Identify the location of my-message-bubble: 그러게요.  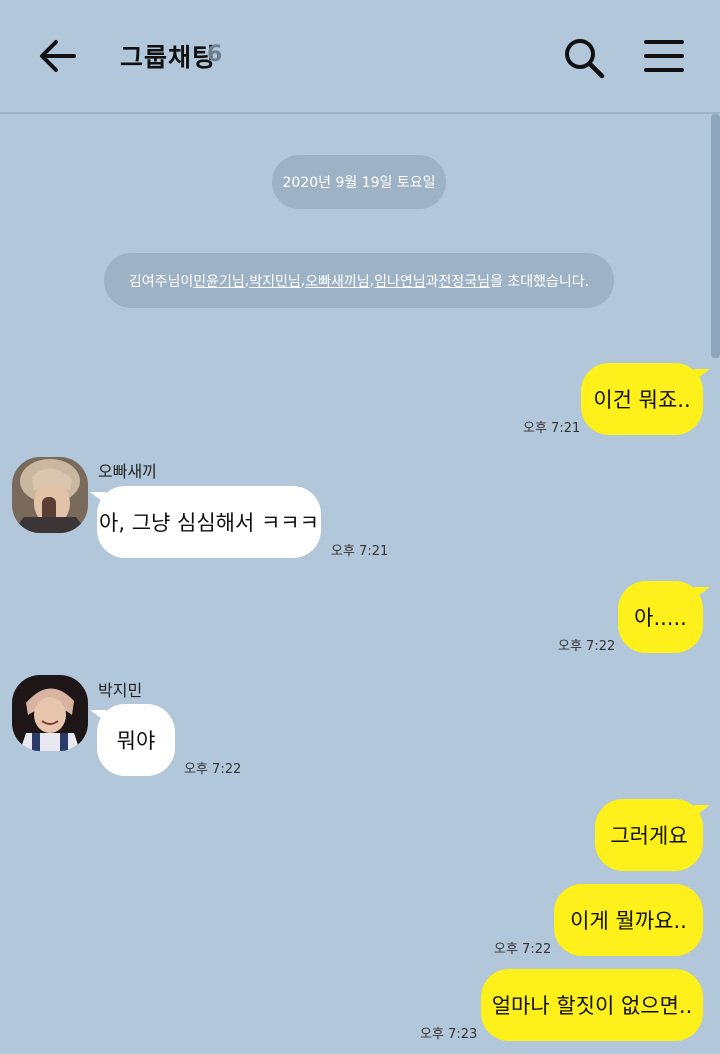
(652, 835).